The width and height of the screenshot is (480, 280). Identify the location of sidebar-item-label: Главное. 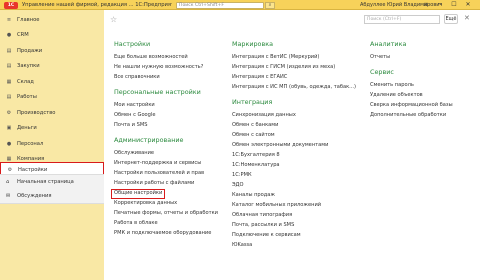
(28, 19).